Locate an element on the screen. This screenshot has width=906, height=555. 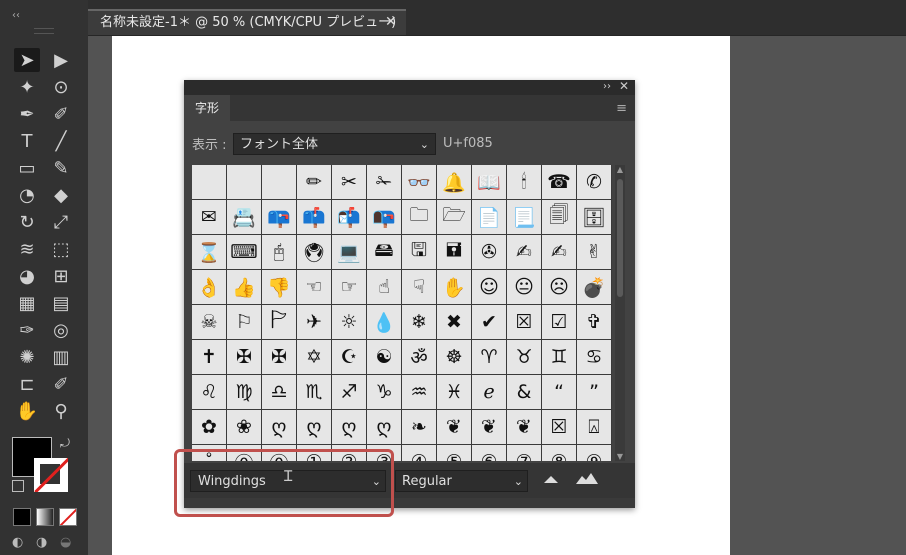
hand-tool-icon: ✋ is located at coordinates (27, 411).